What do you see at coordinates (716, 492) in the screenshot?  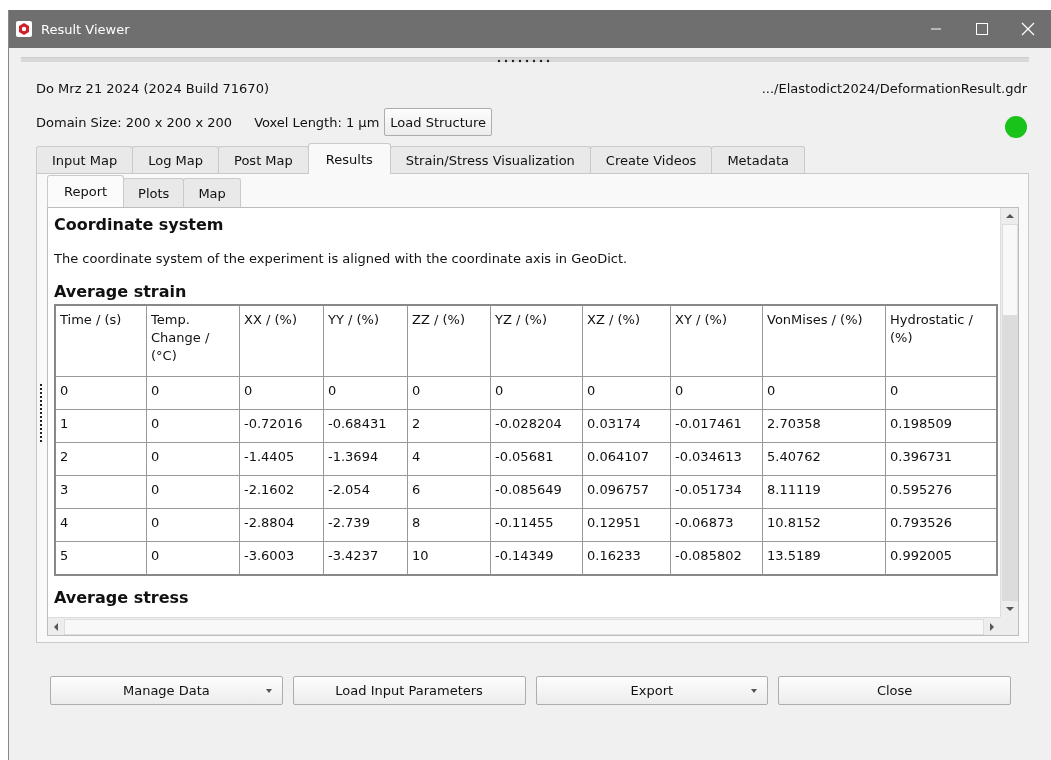 I see `table-cell: -0.051734` at bounding box center [716, 492].